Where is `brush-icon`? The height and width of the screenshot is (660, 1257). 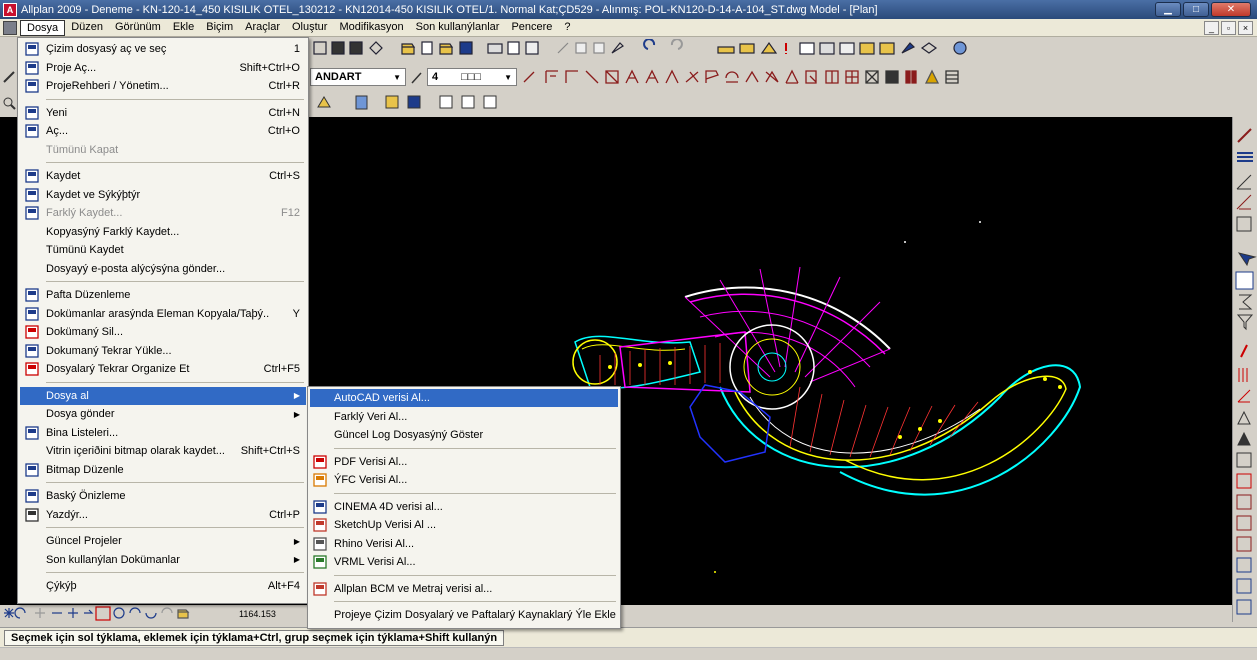
brush-icon is located at coordinates (617, 48).